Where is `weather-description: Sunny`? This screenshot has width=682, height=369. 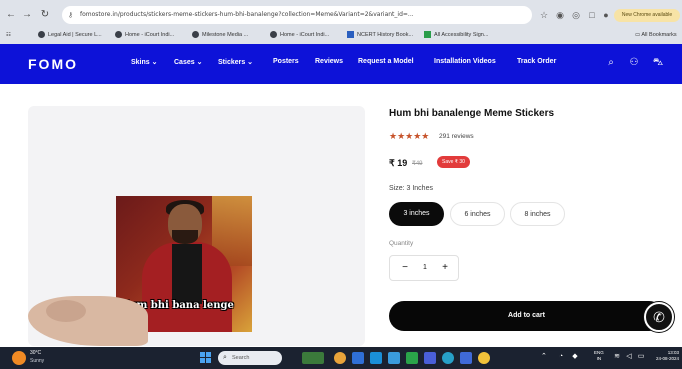
weather-description: Sunny is located at coordinates (37, 361).